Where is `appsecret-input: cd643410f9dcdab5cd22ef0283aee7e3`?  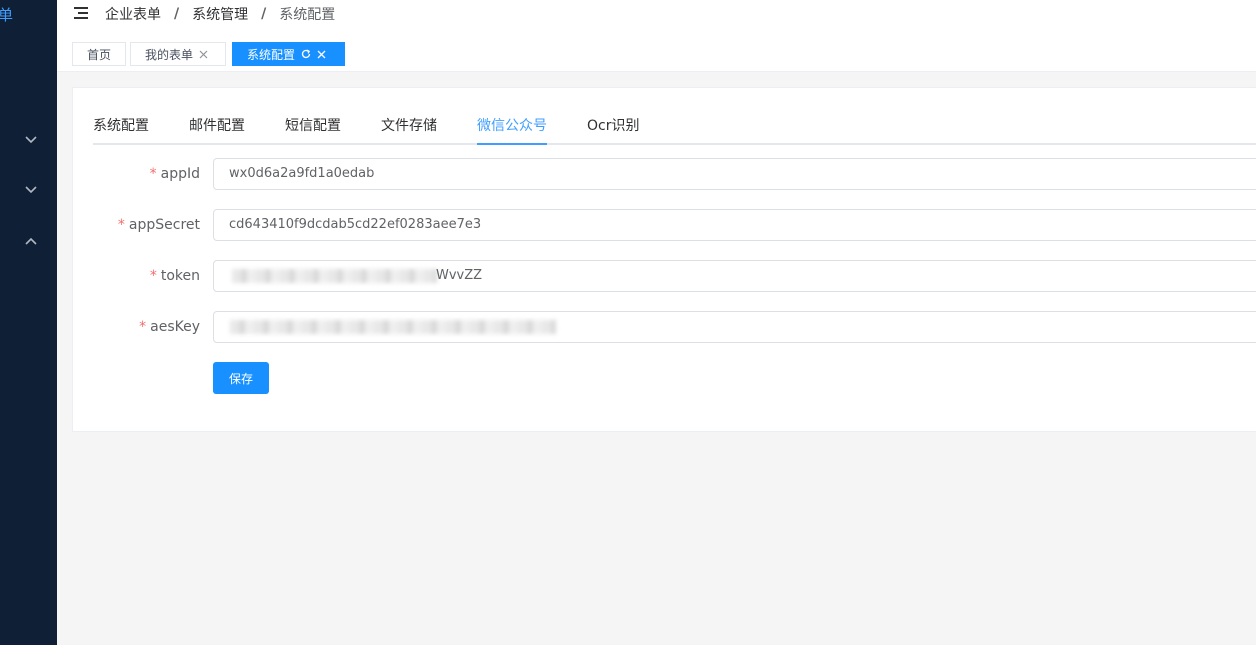
appsecret-input: cd643410f9dcdab5cd22ef0283aee7e3 is located at coordinates (734, 225).